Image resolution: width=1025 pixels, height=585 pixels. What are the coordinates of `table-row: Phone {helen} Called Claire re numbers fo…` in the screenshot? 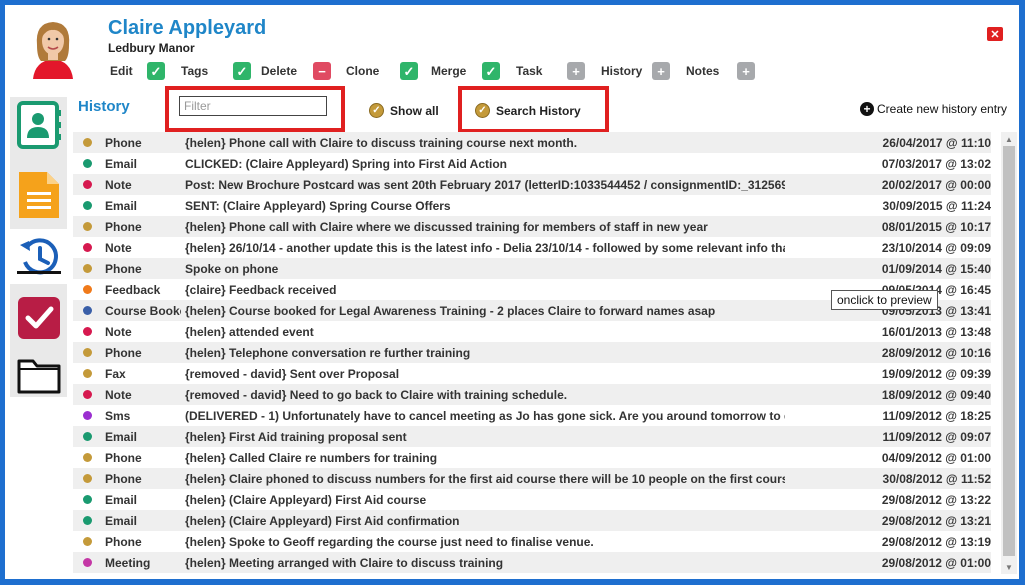 It's located at (532, 457).